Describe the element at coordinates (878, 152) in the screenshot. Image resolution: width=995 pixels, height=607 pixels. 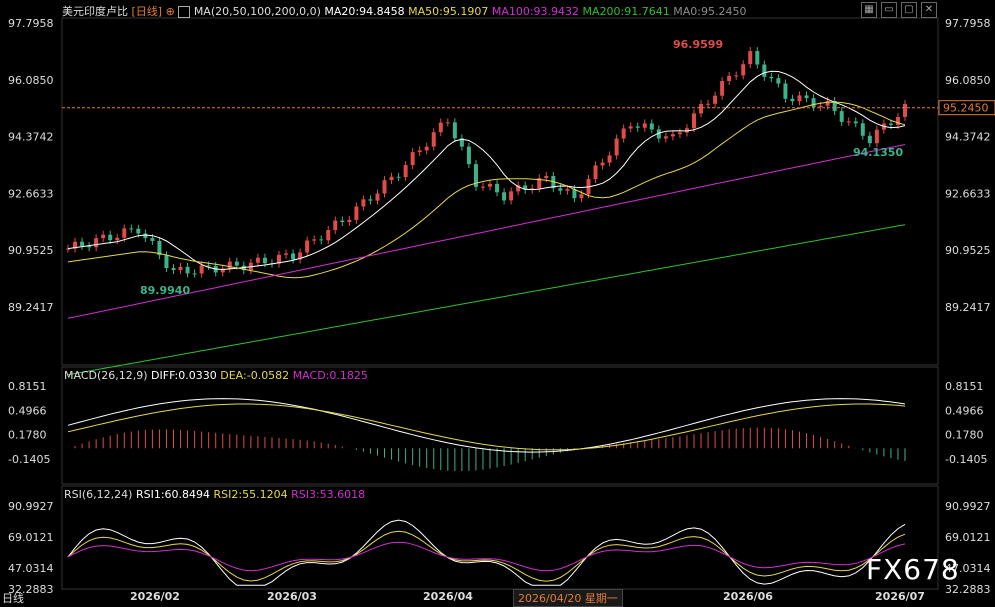
I see `low-annotation-2: 94.1350` at that location.